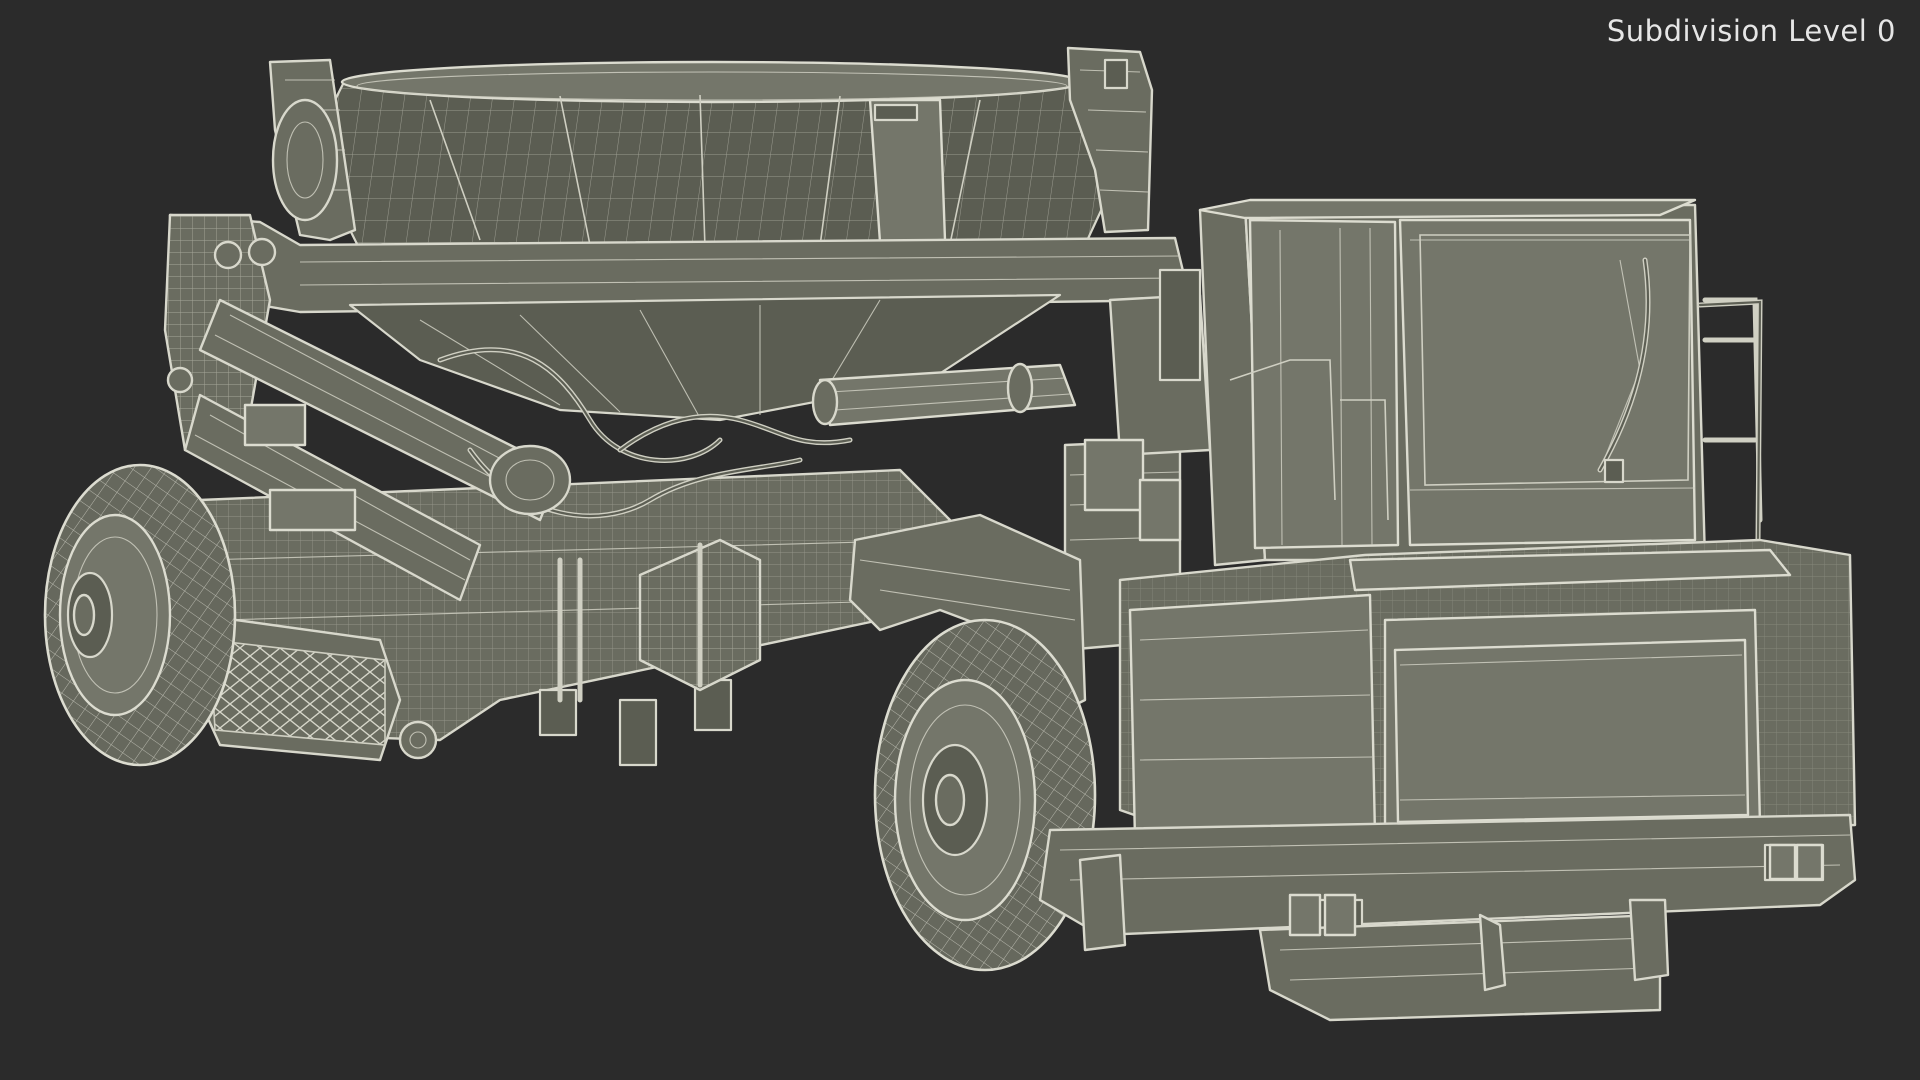  I want to click on left-wheel, so click(140, 615).